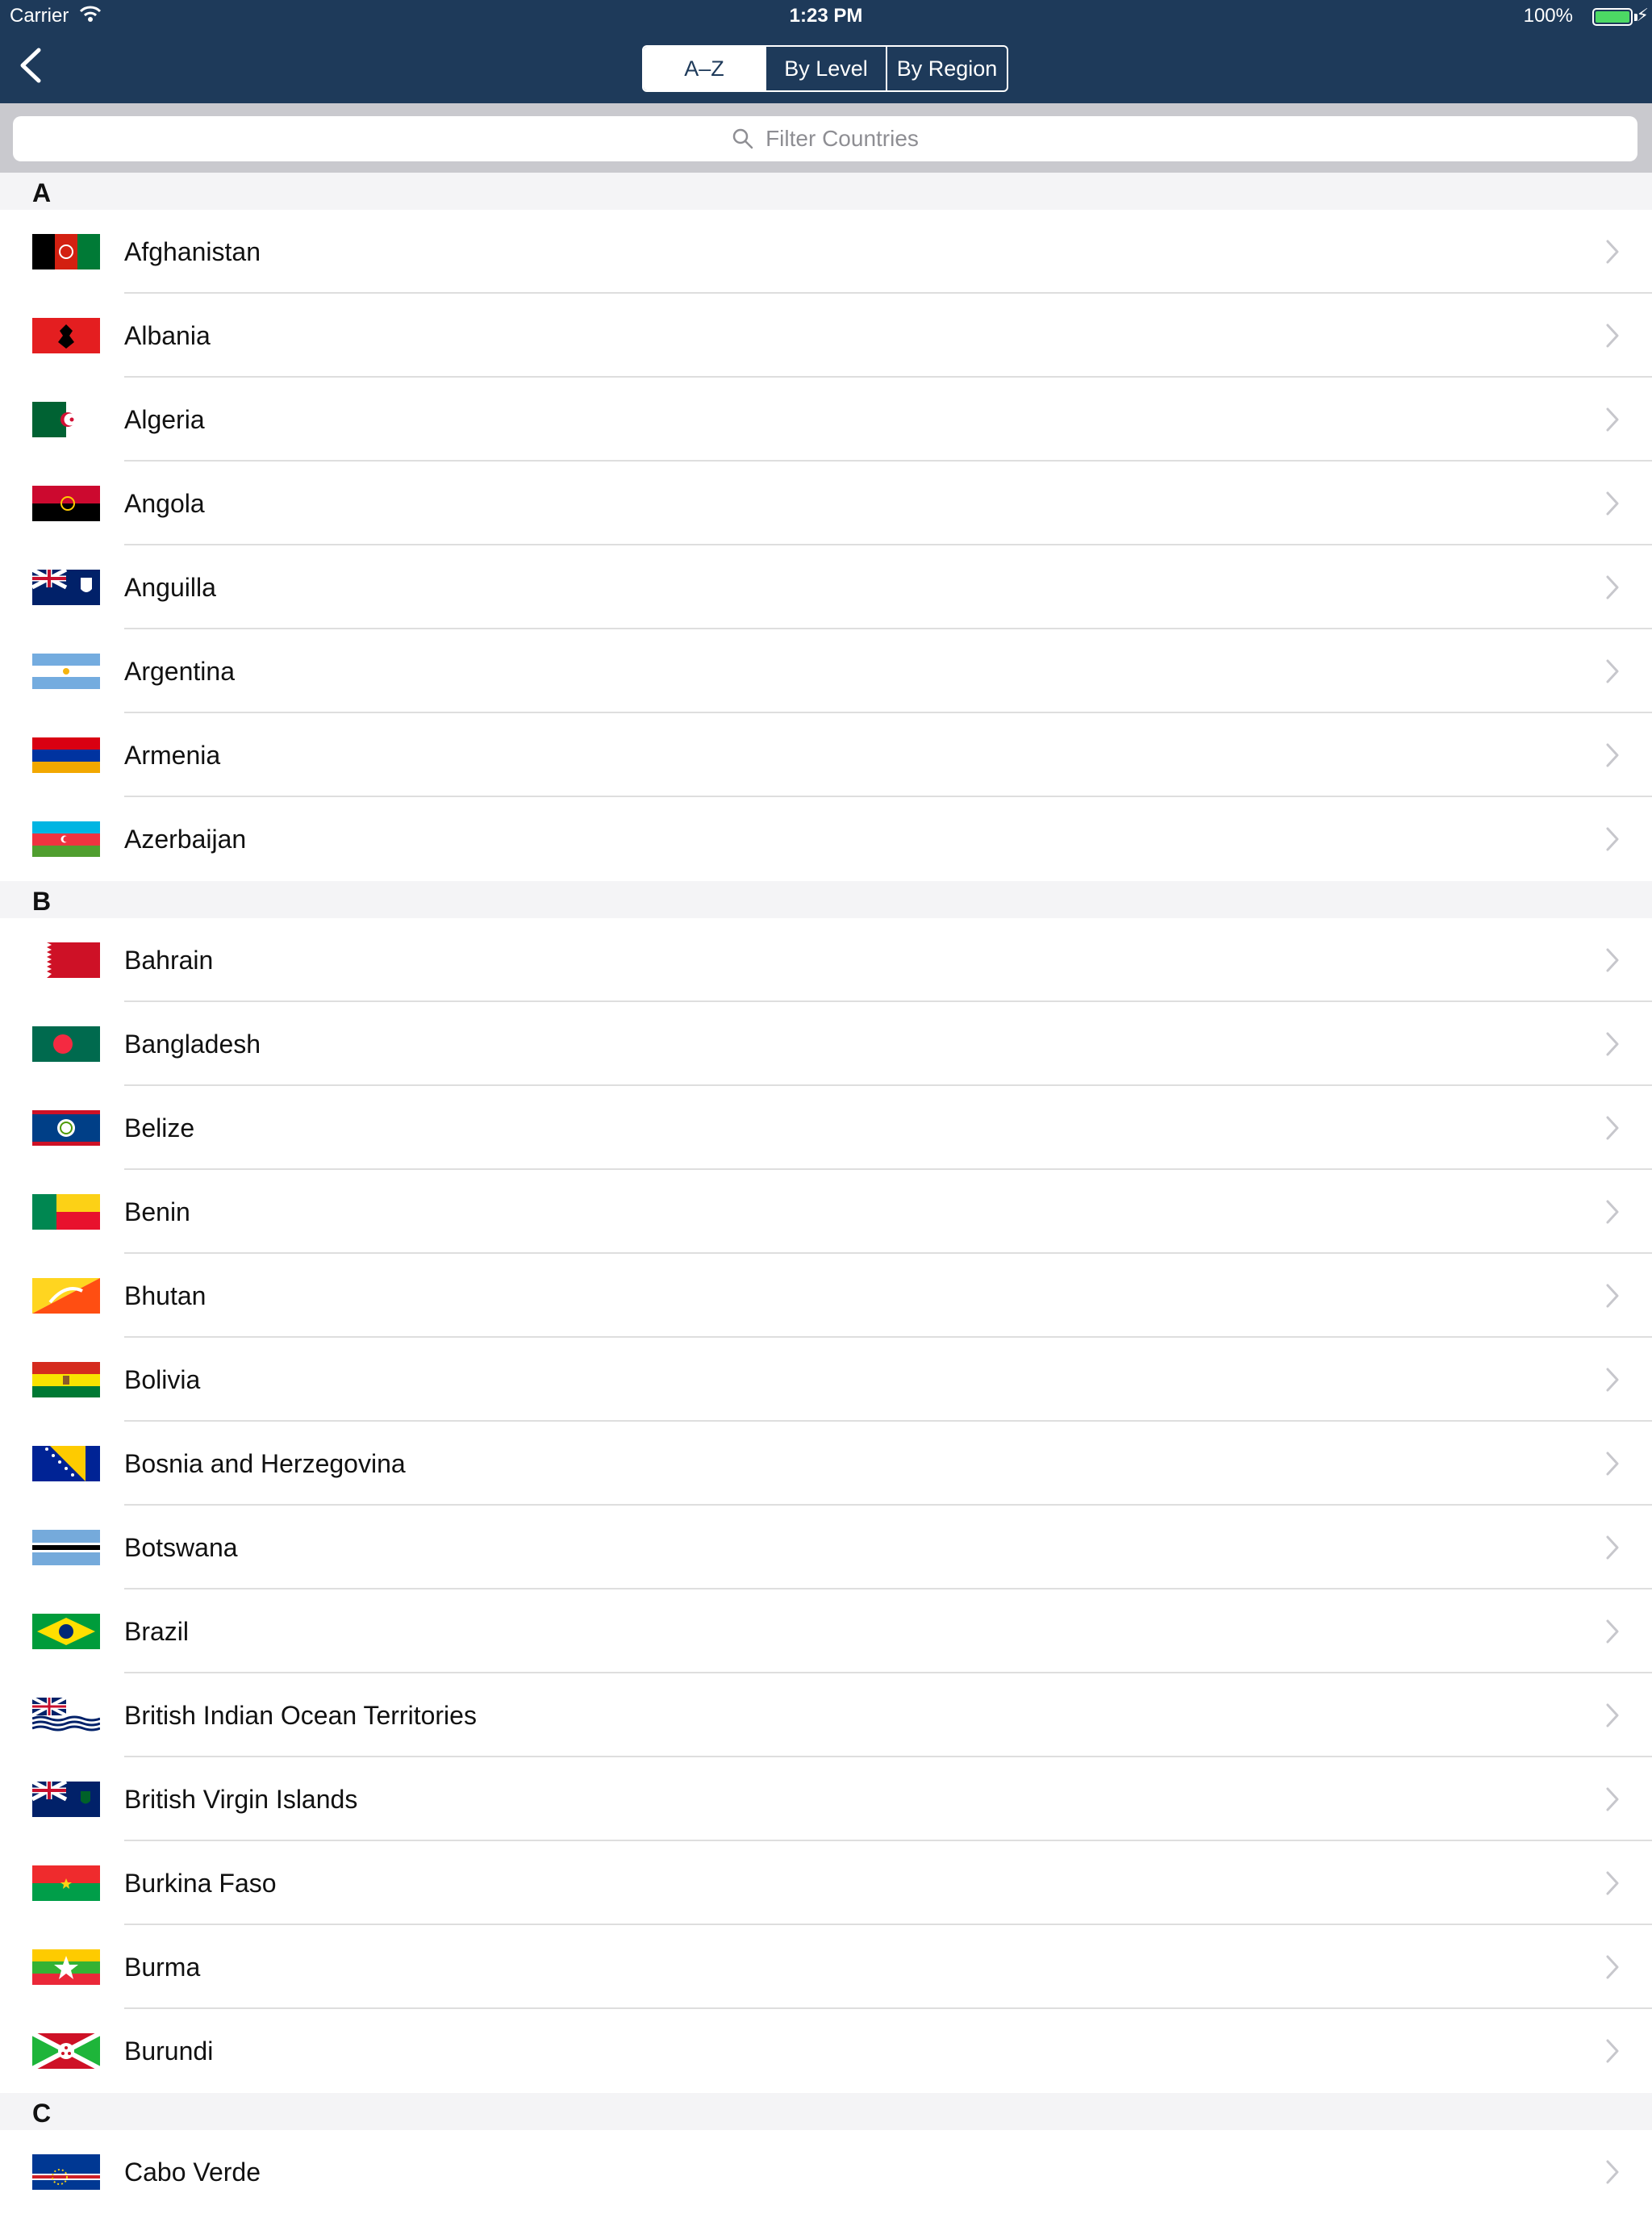  I want to click on battery-icon, so click(1612, 17).